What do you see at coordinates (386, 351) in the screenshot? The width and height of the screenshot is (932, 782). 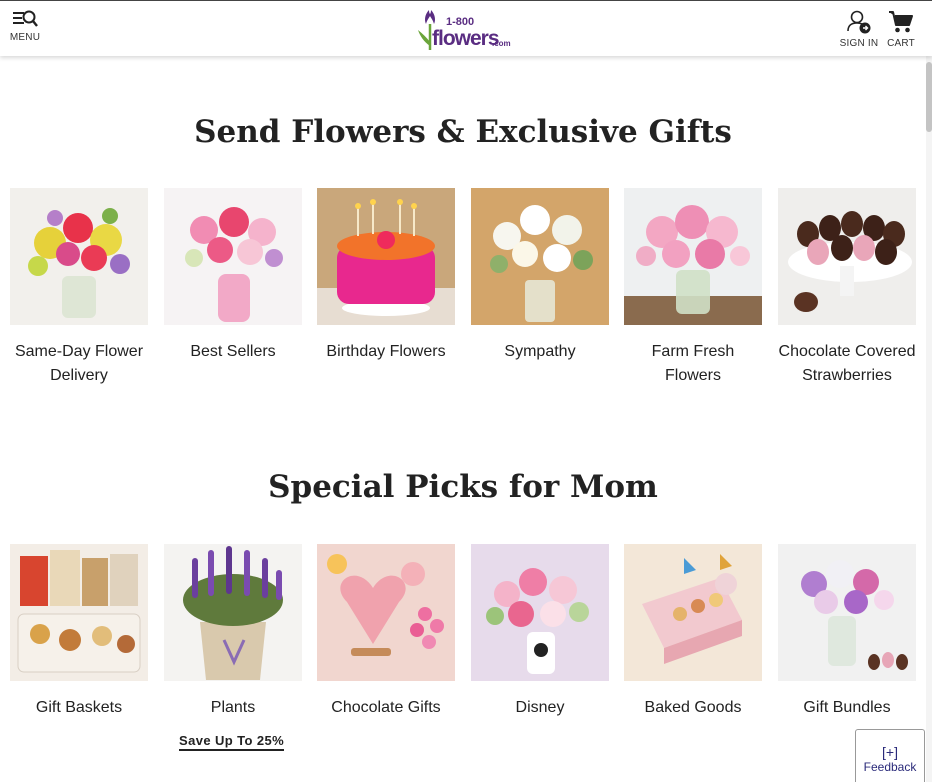 I see `tile-label: Birthday Flowers` at bounding box center [386, 351].